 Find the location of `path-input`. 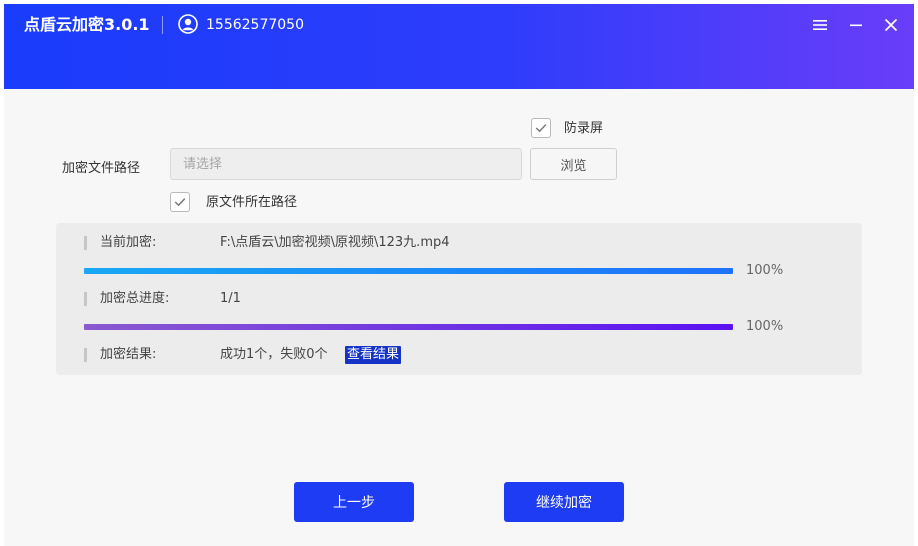

path-input is located at coordinates (346, 164).